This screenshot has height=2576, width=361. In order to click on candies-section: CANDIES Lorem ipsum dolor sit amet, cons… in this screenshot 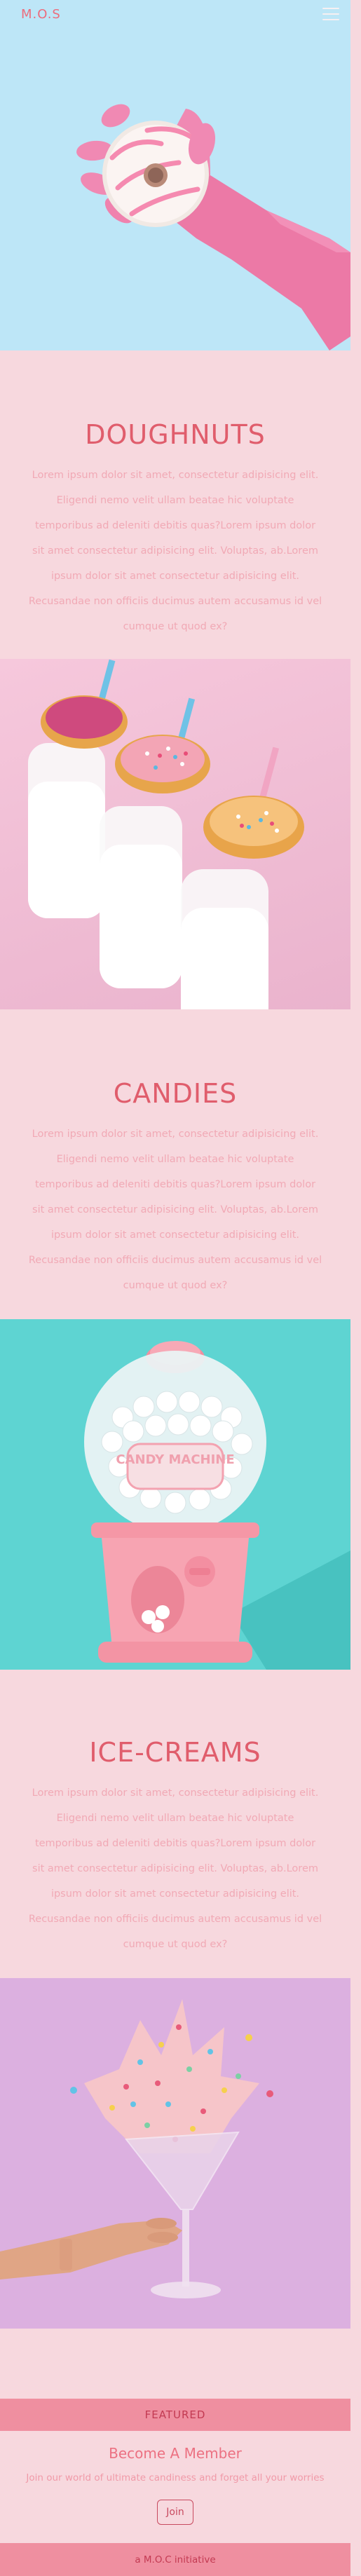, I will do `click(175, 1188)`.